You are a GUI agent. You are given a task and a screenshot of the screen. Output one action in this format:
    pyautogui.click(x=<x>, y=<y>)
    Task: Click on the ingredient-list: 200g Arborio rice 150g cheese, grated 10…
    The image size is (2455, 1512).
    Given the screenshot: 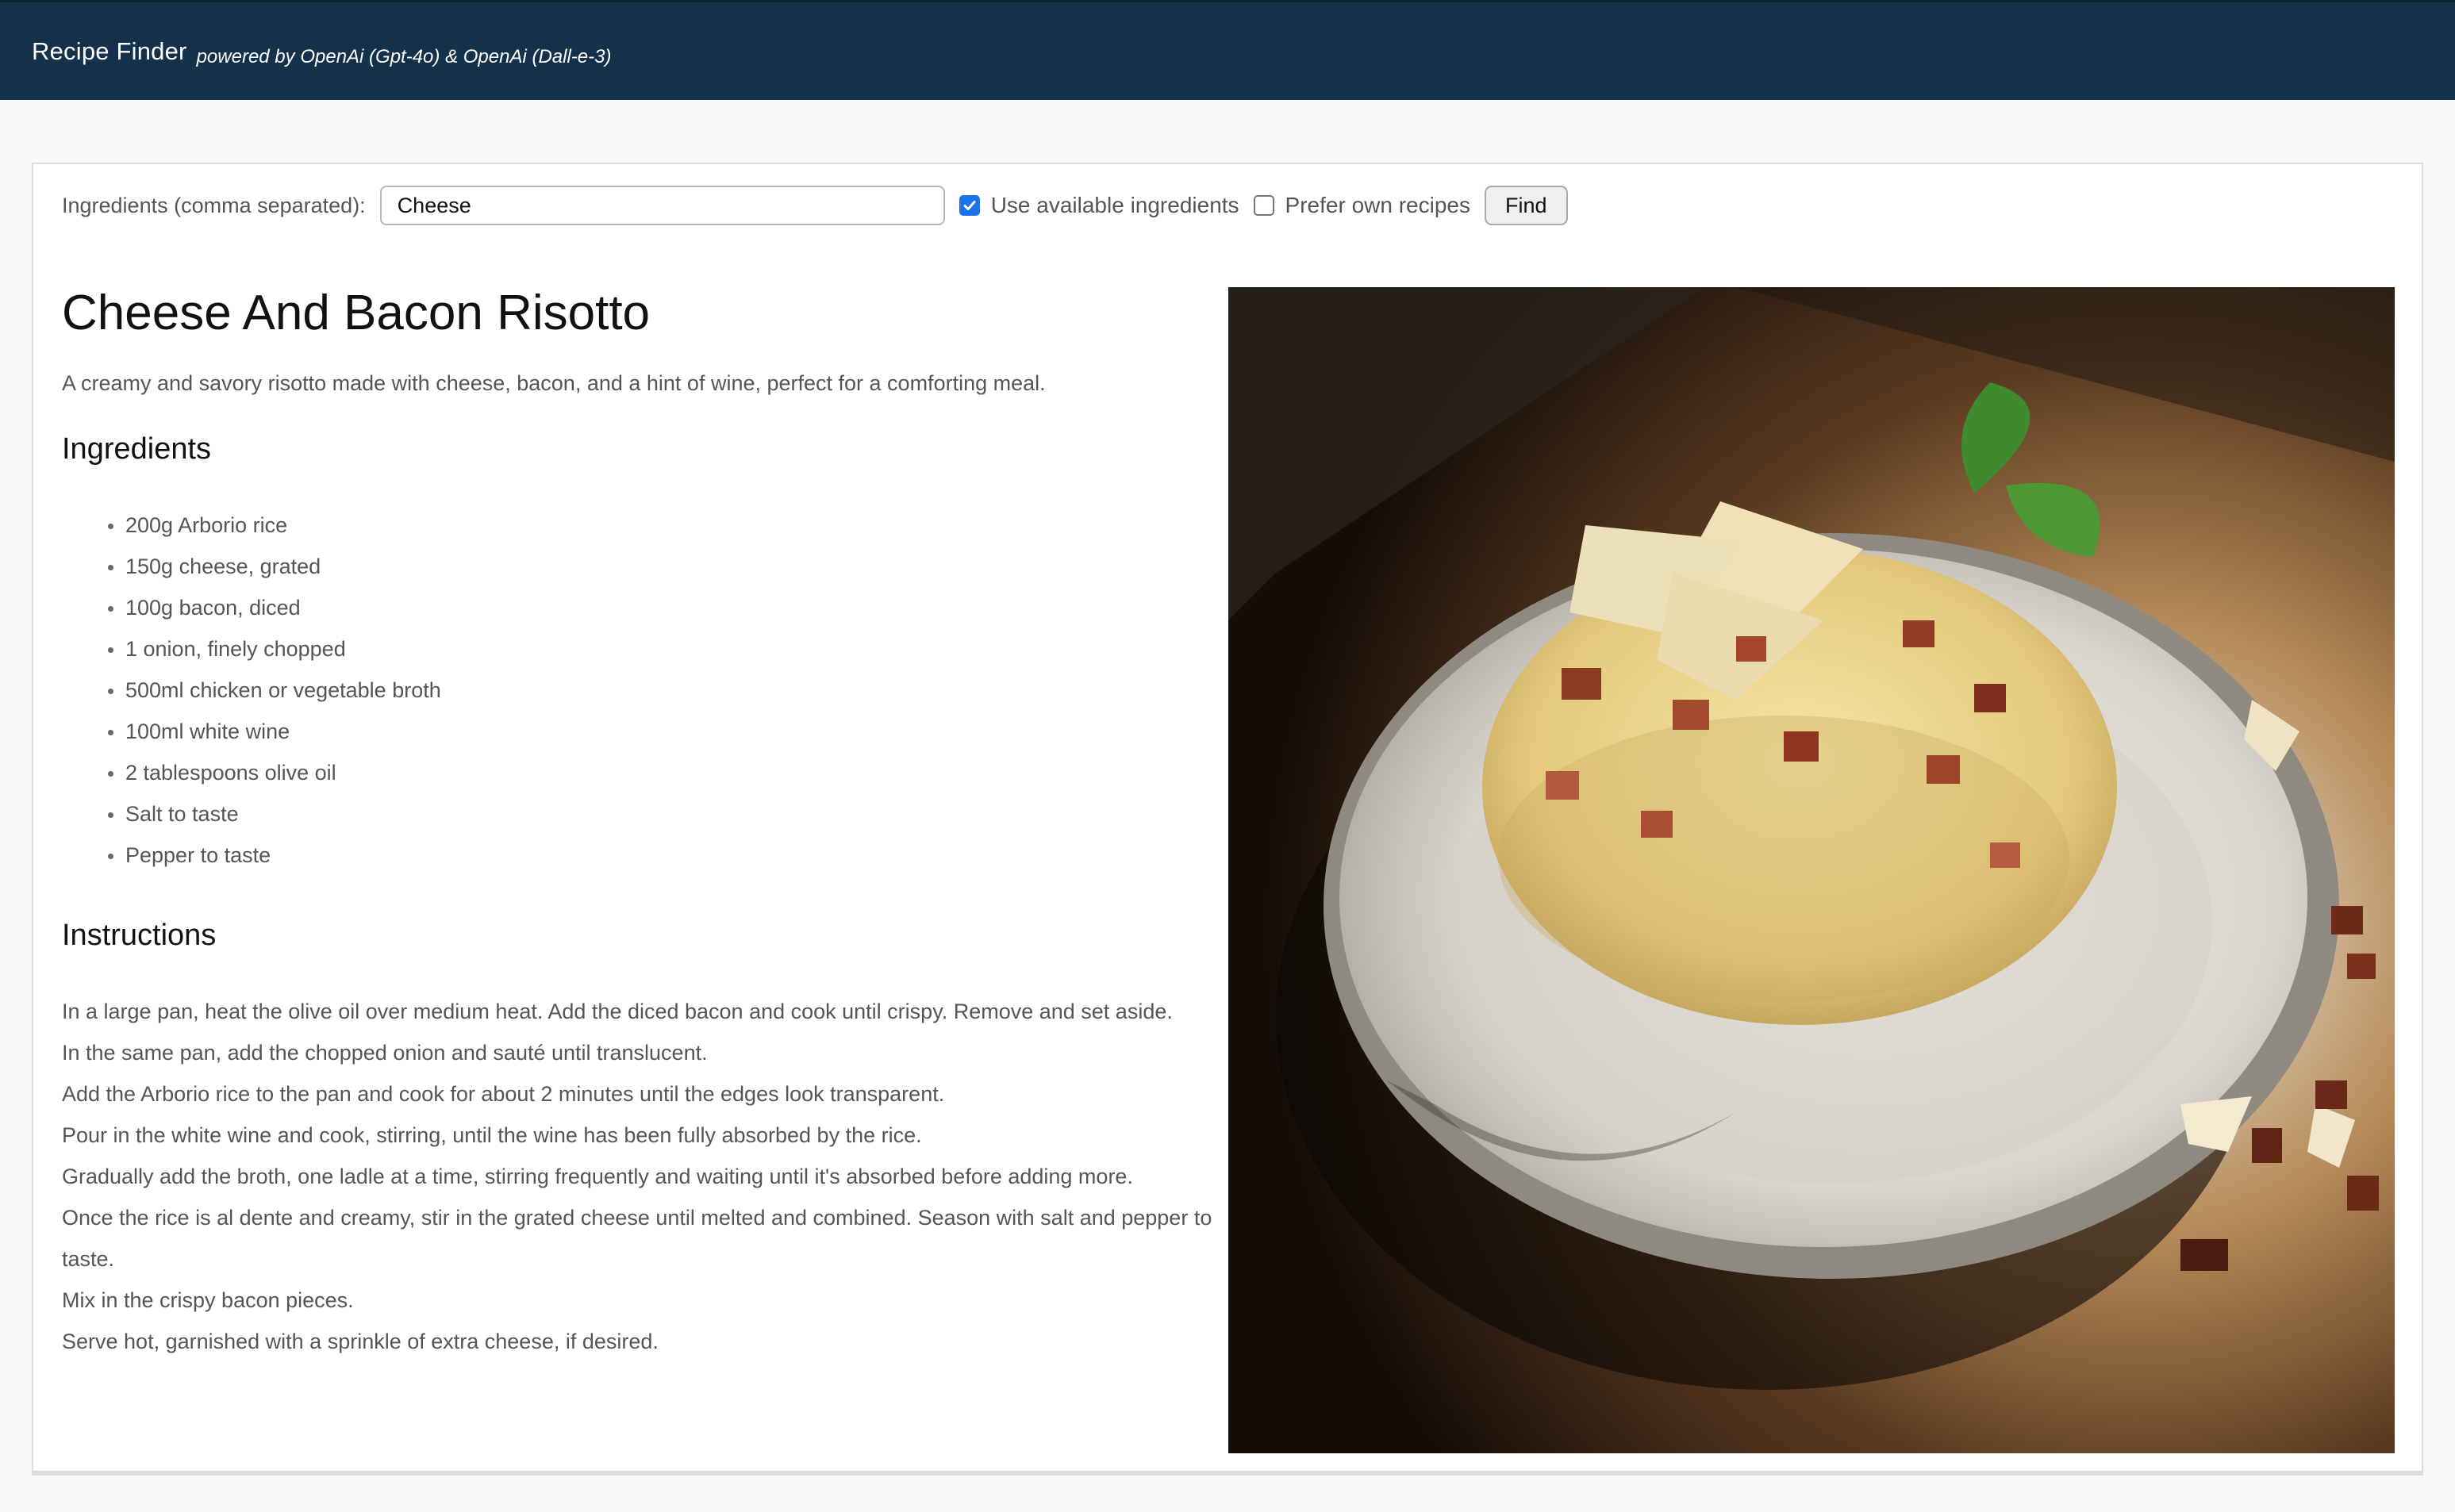 What is the action you would take?
    pyautogui.click(x=641, y=691)
    